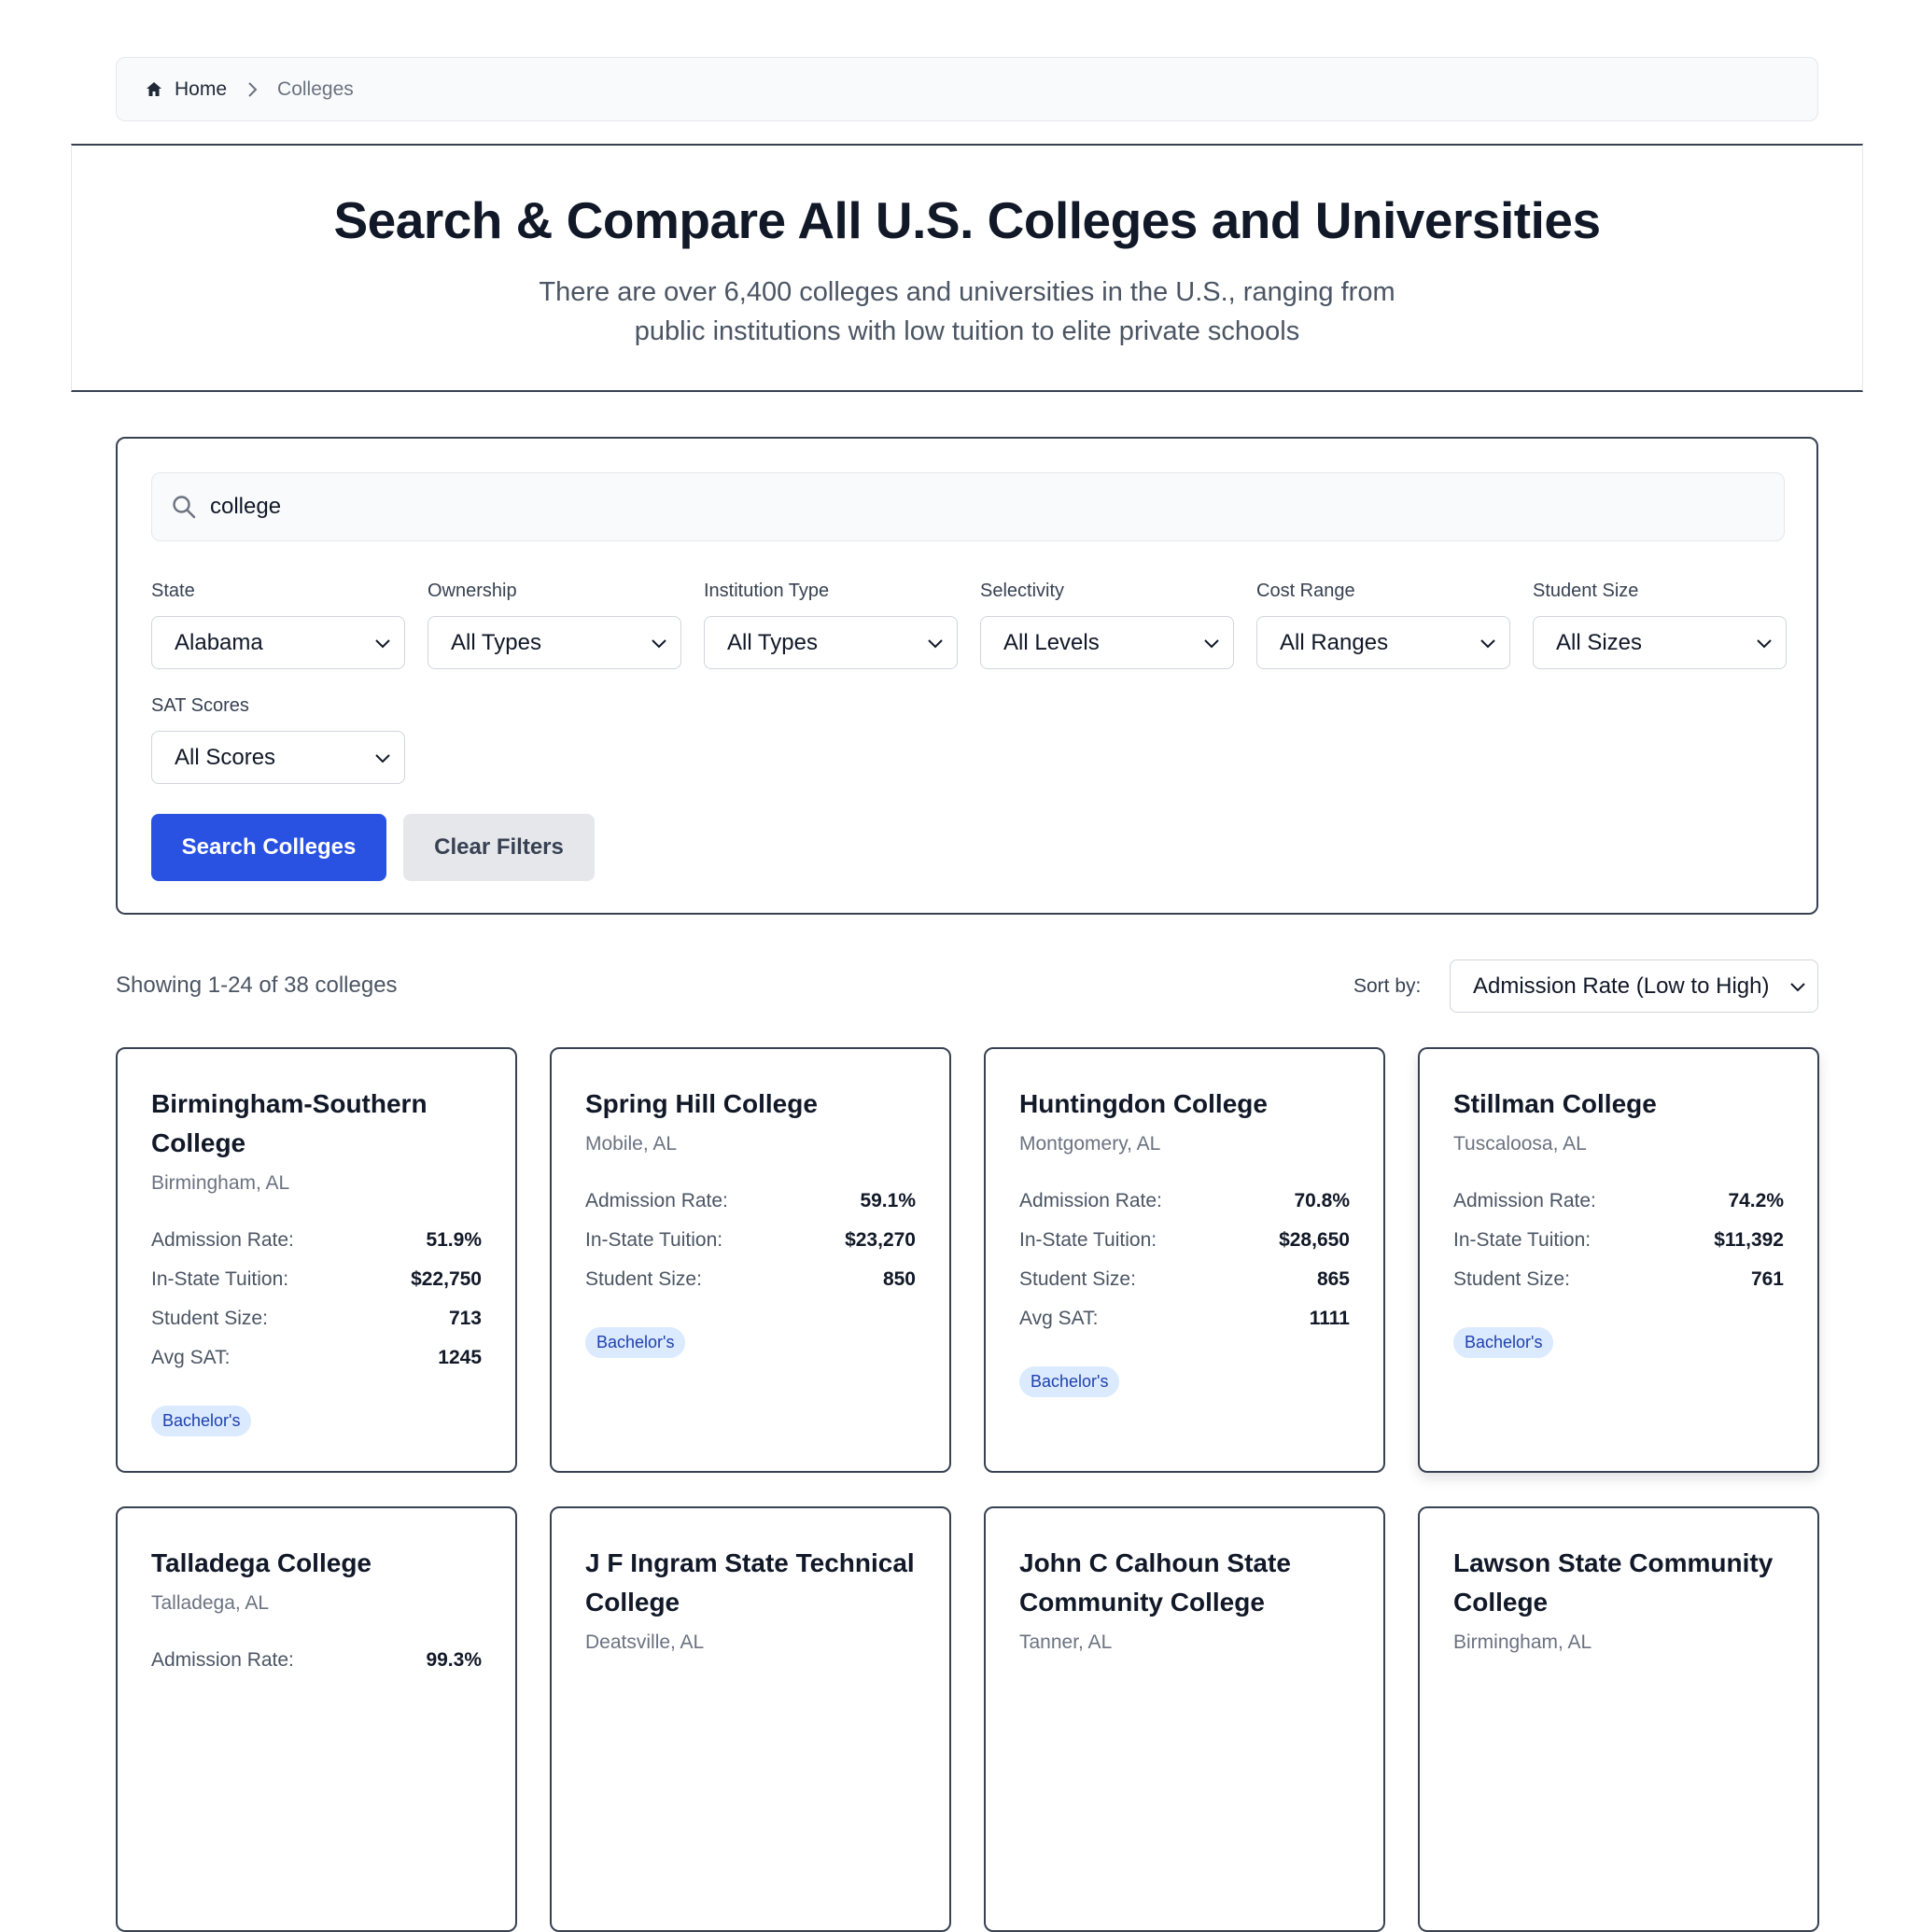  Describe the element at coordinates (316, 1318) in the screenshot. I see `stat-student-size: Student Size: 713` at that location.